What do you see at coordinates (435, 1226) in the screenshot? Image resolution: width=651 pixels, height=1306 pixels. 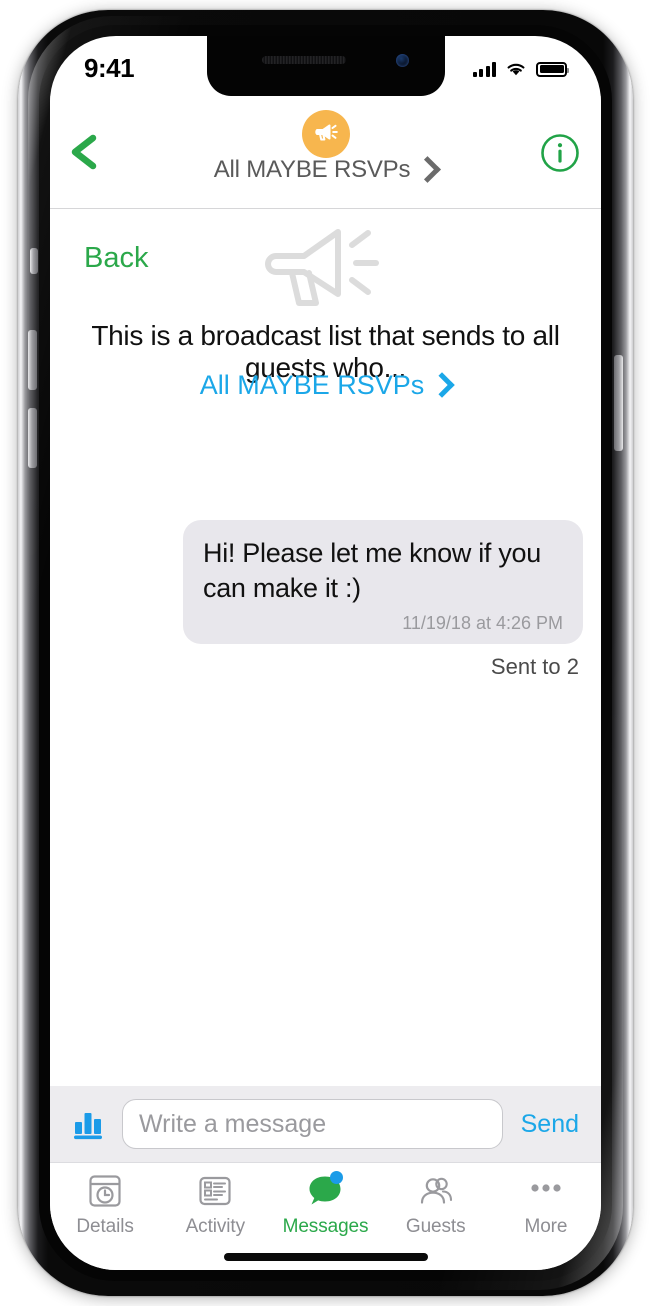 I see `tab-guests-label: Guests` at bounding box center [435, 1226].